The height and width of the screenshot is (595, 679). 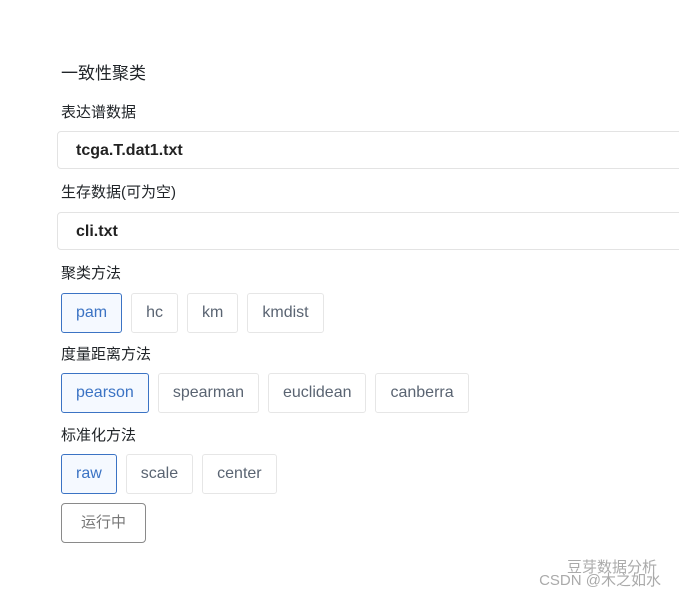 What do you see at coordinates (422, 393) in the screenshot?
I see `distance-option-canberra: canberra` at bounding box center [422, 393].